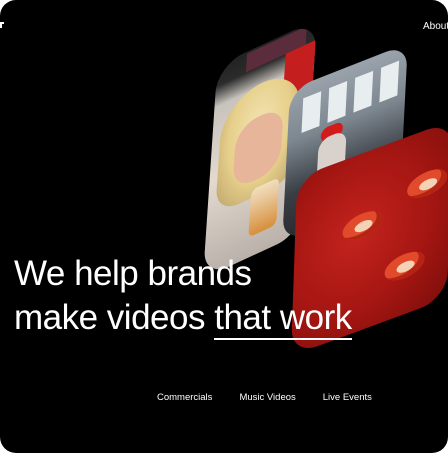 The width and height of the screenshot is (448, 453). I want to click on hero-headline: We help brands make videos that work, so click(183, 296).